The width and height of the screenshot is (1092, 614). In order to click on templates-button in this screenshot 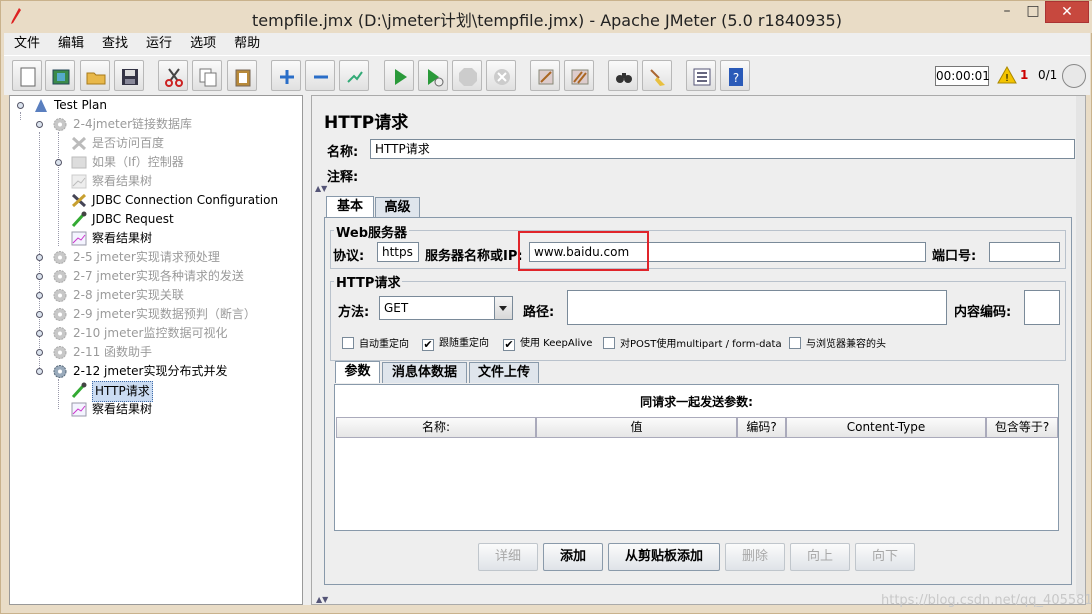, I will do `click(60, 75)`.